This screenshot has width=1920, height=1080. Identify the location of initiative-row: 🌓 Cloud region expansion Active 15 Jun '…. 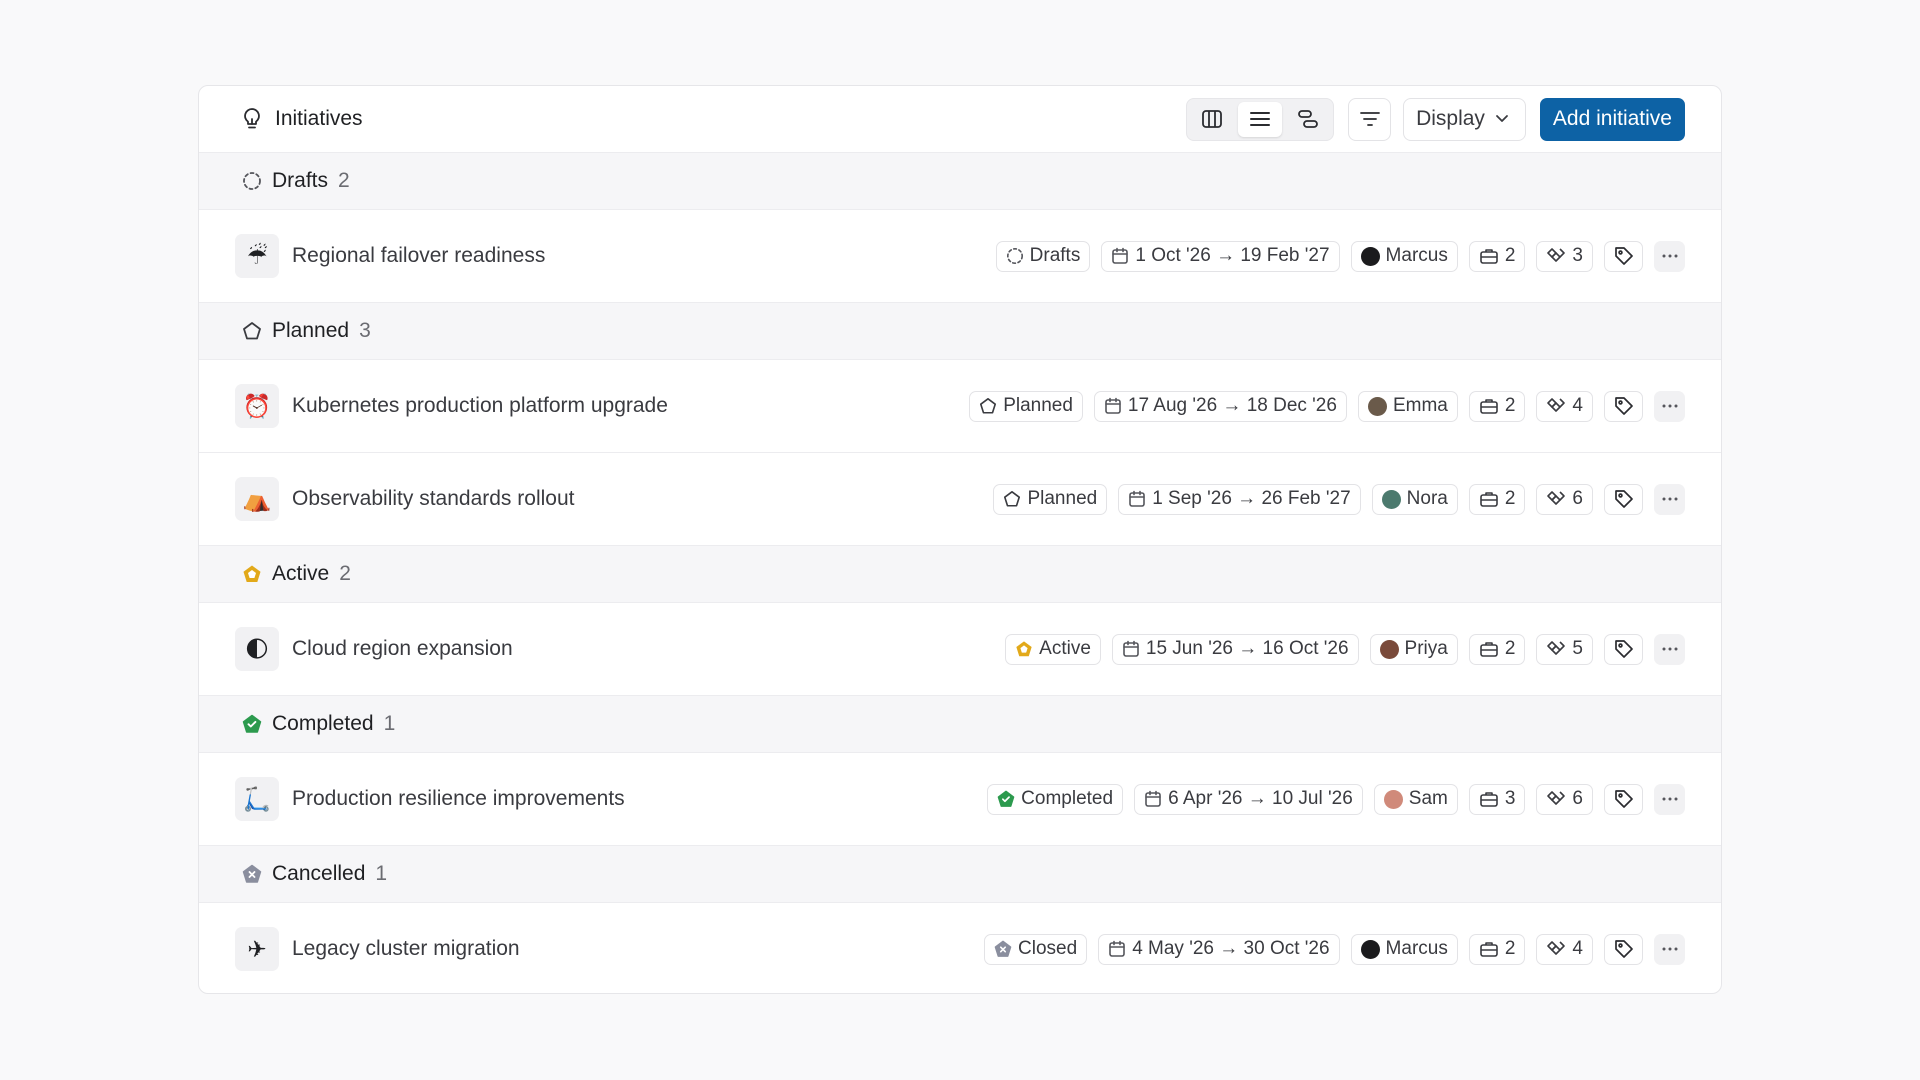
(960, 649).